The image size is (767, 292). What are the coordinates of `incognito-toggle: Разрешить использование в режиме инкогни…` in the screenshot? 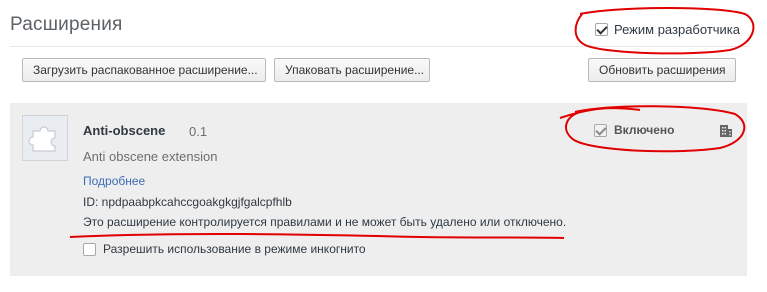 It's located at (224, 249).